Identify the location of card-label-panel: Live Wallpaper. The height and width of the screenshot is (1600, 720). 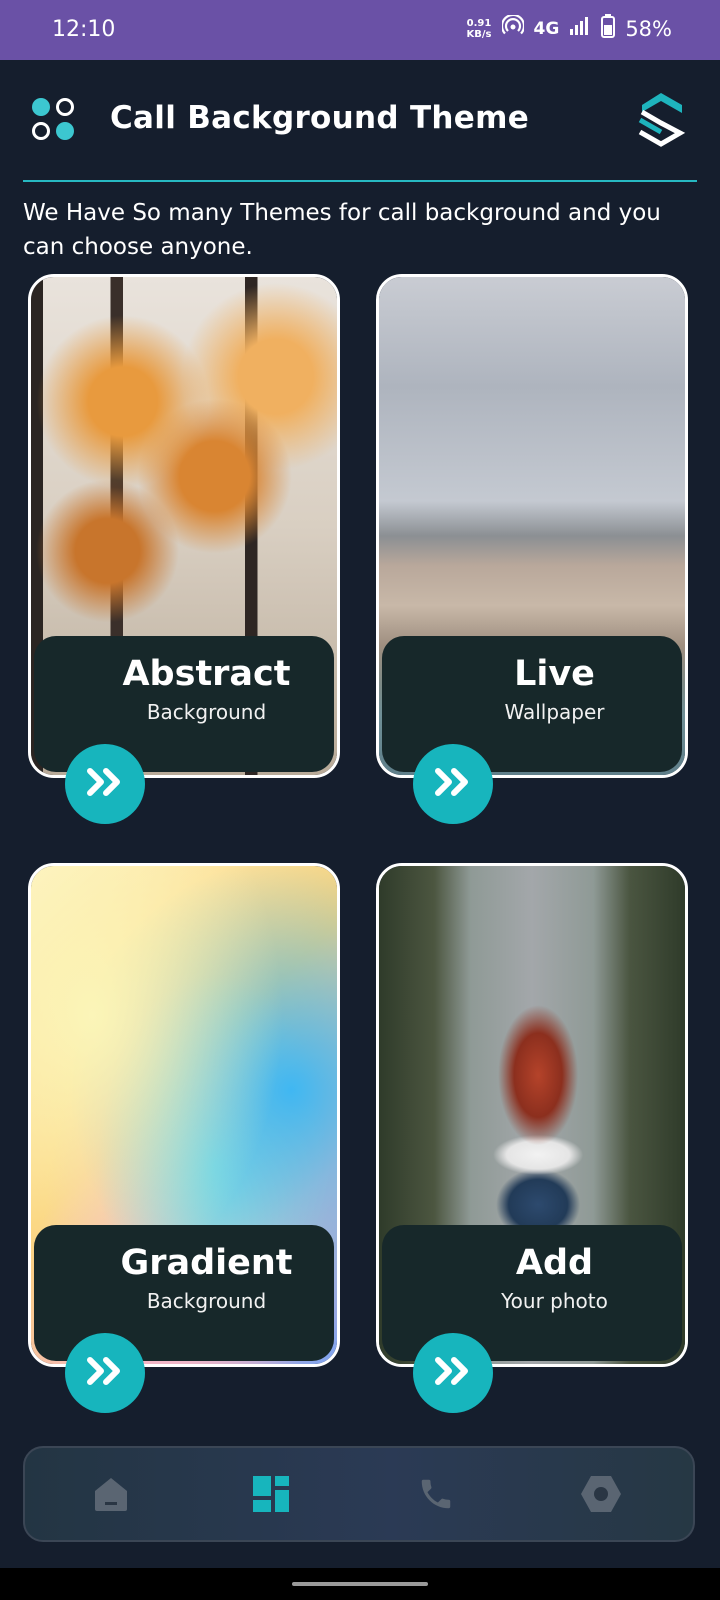
(532, 704).